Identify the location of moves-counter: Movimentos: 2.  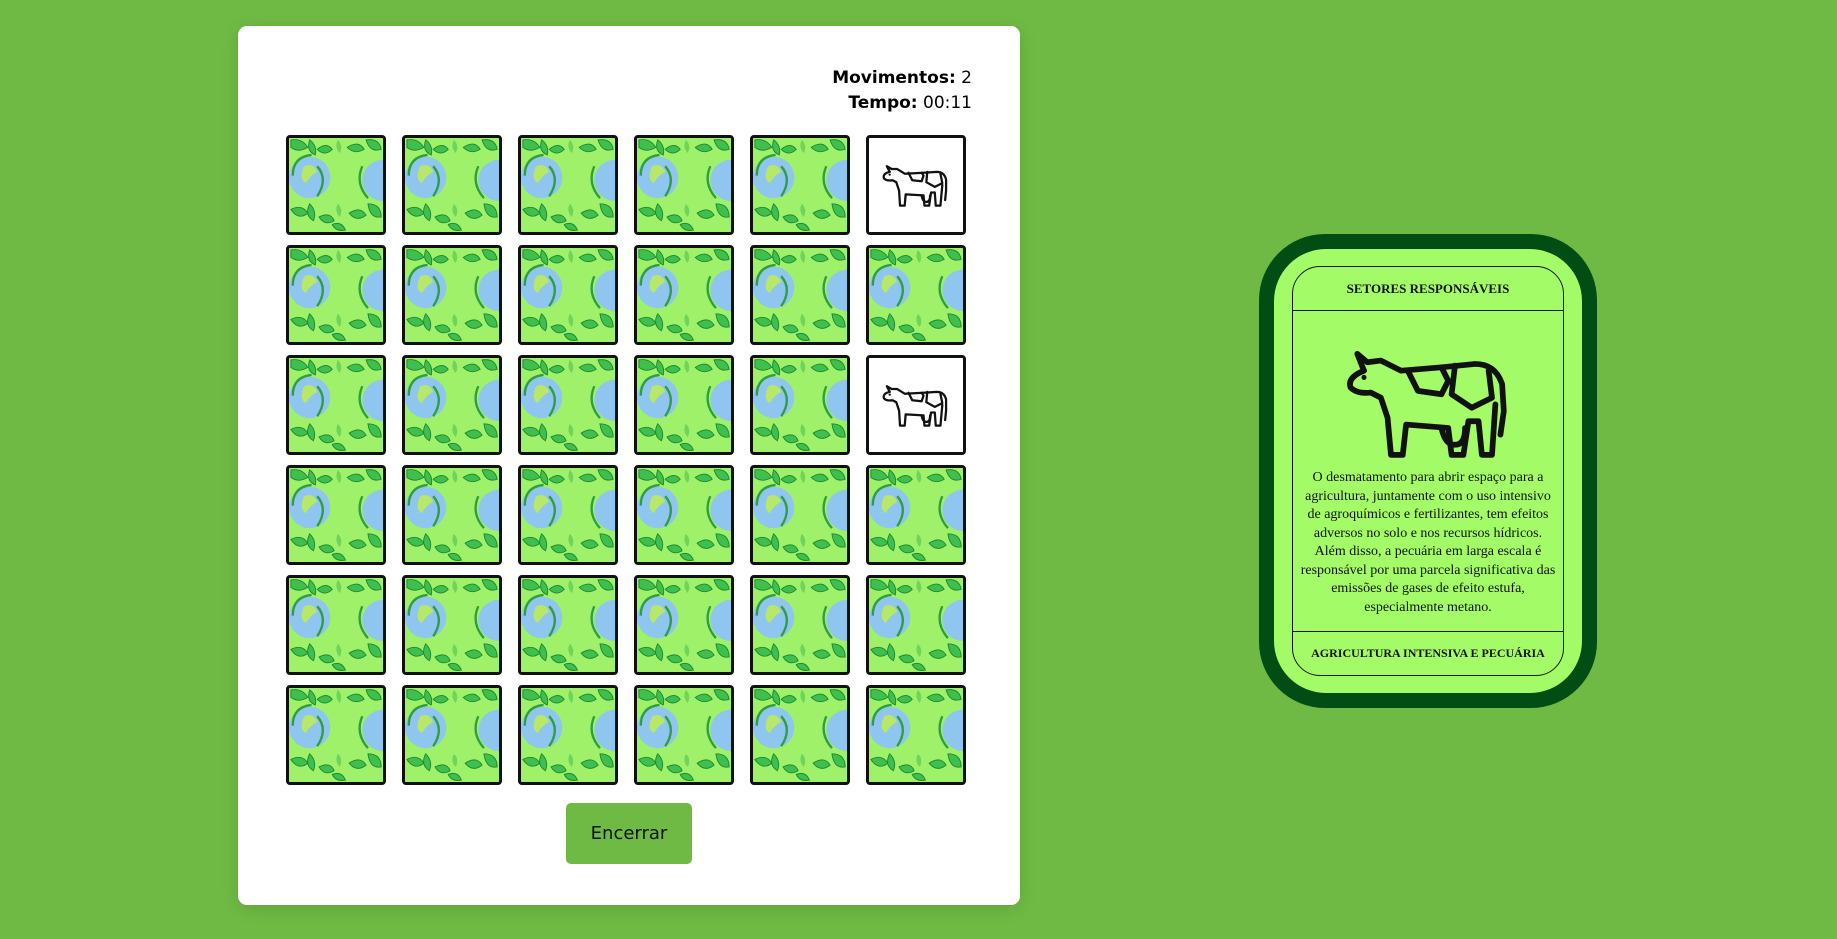
(902, 78).